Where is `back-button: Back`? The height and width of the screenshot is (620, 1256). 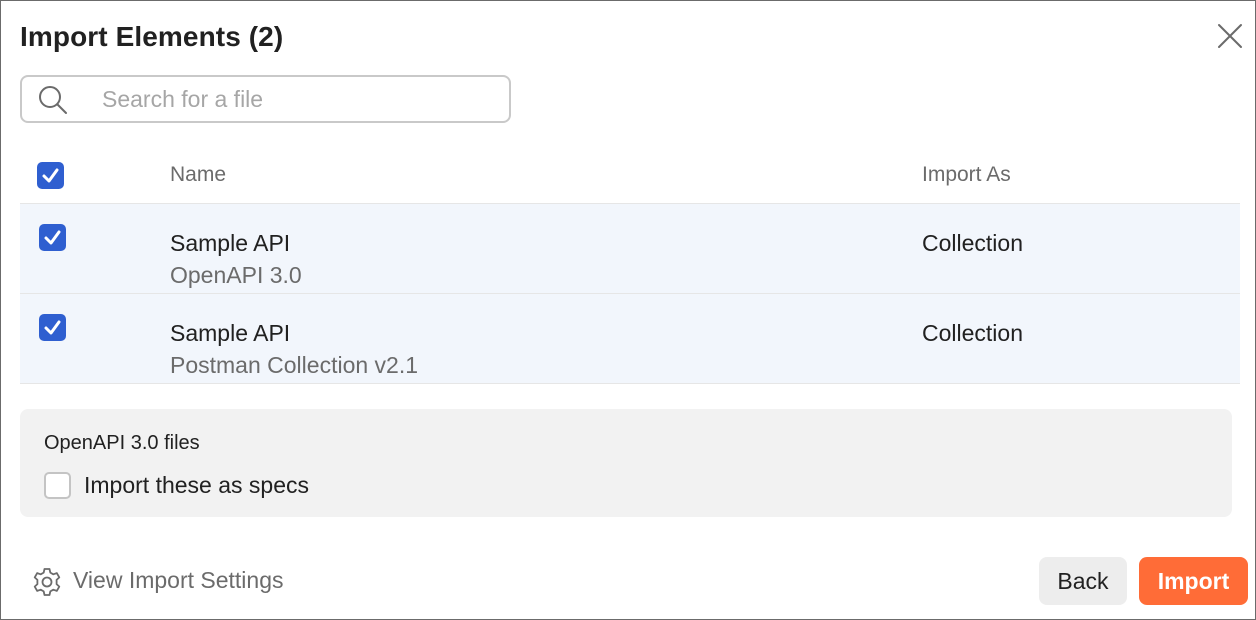 back-button: Back is located at coordinates (1083, 581).